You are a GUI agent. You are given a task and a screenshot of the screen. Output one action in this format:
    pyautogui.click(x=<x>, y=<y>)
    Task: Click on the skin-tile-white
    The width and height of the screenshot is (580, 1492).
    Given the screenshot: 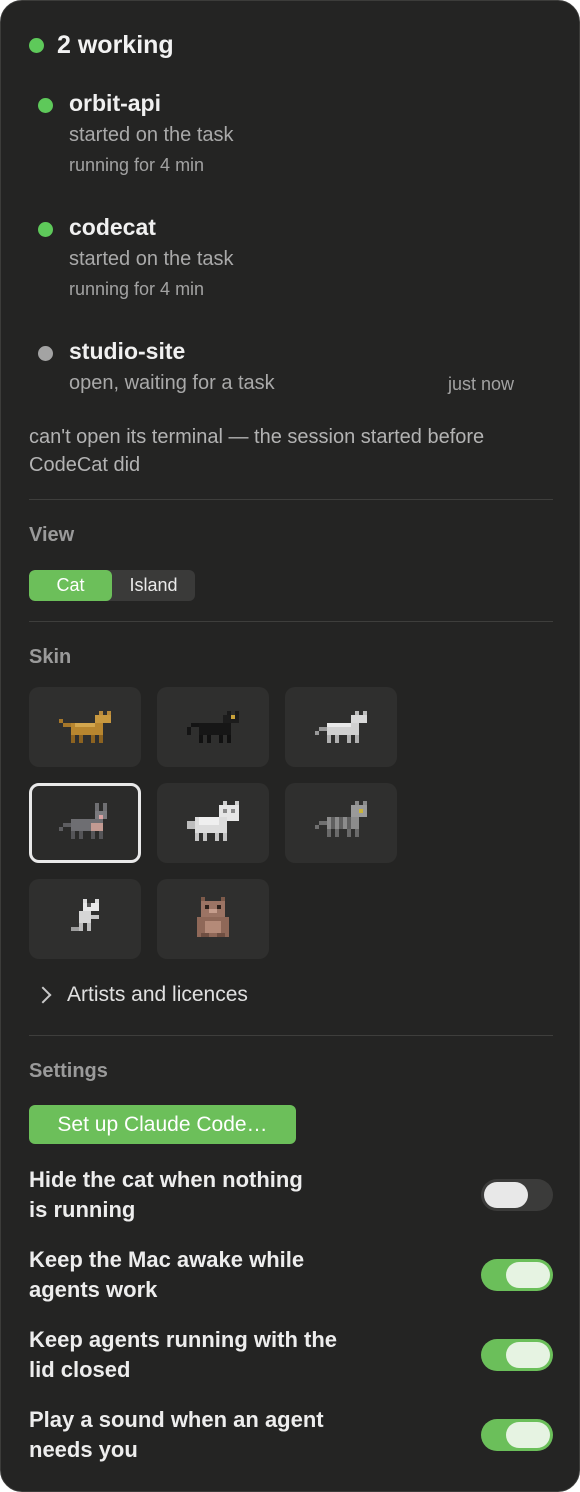 What is the action you would take?
    pyautogui.click(x=341, y=727)
    